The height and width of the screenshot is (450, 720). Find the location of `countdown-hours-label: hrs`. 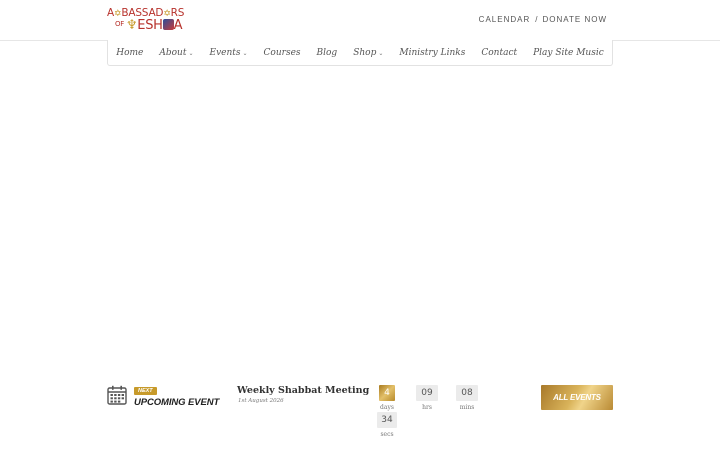

countdown-hours-label: hrs is located at coordinates (427, 407).